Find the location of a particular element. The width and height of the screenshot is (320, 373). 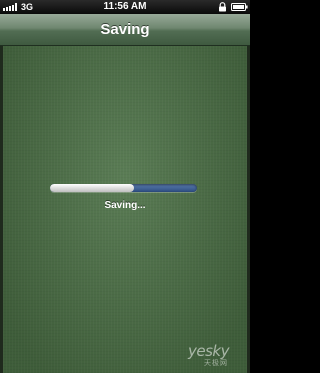

status-time: 11:56 AM is located at coordinates (125, 6).